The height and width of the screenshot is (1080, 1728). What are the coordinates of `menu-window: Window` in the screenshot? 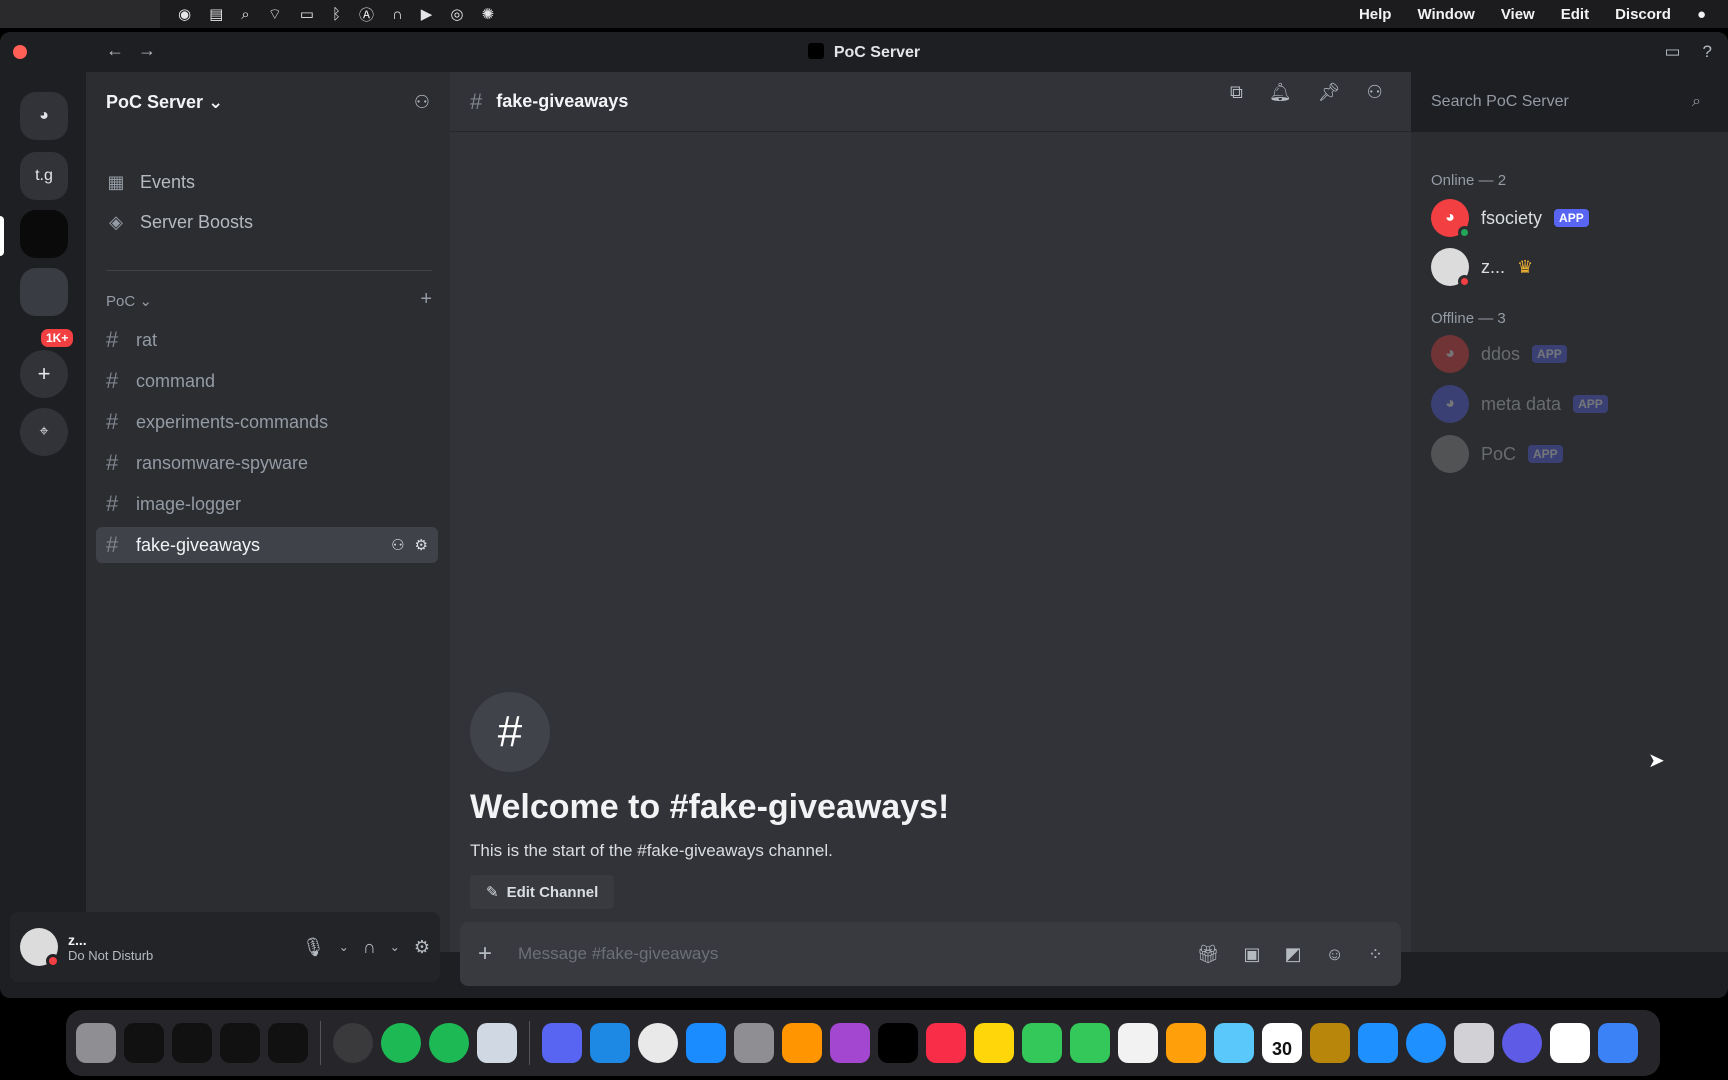 It's located at (1445, 14).